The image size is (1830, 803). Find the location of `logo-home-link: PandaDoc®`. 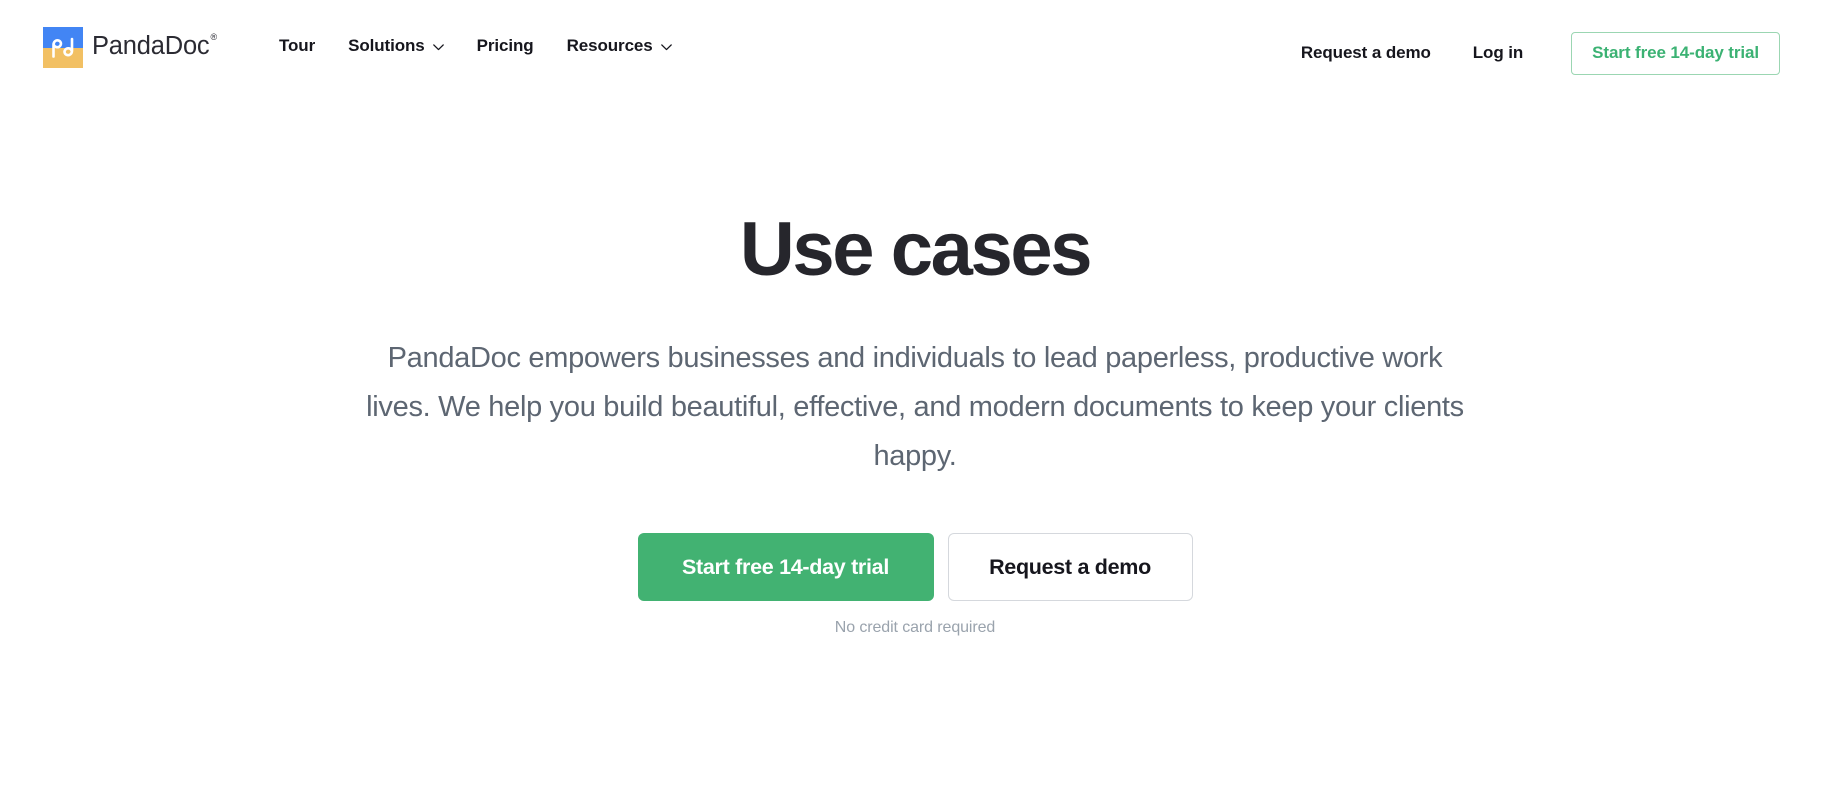

logo-home-link: PandaDoc® is located at coordinates (130, 47).